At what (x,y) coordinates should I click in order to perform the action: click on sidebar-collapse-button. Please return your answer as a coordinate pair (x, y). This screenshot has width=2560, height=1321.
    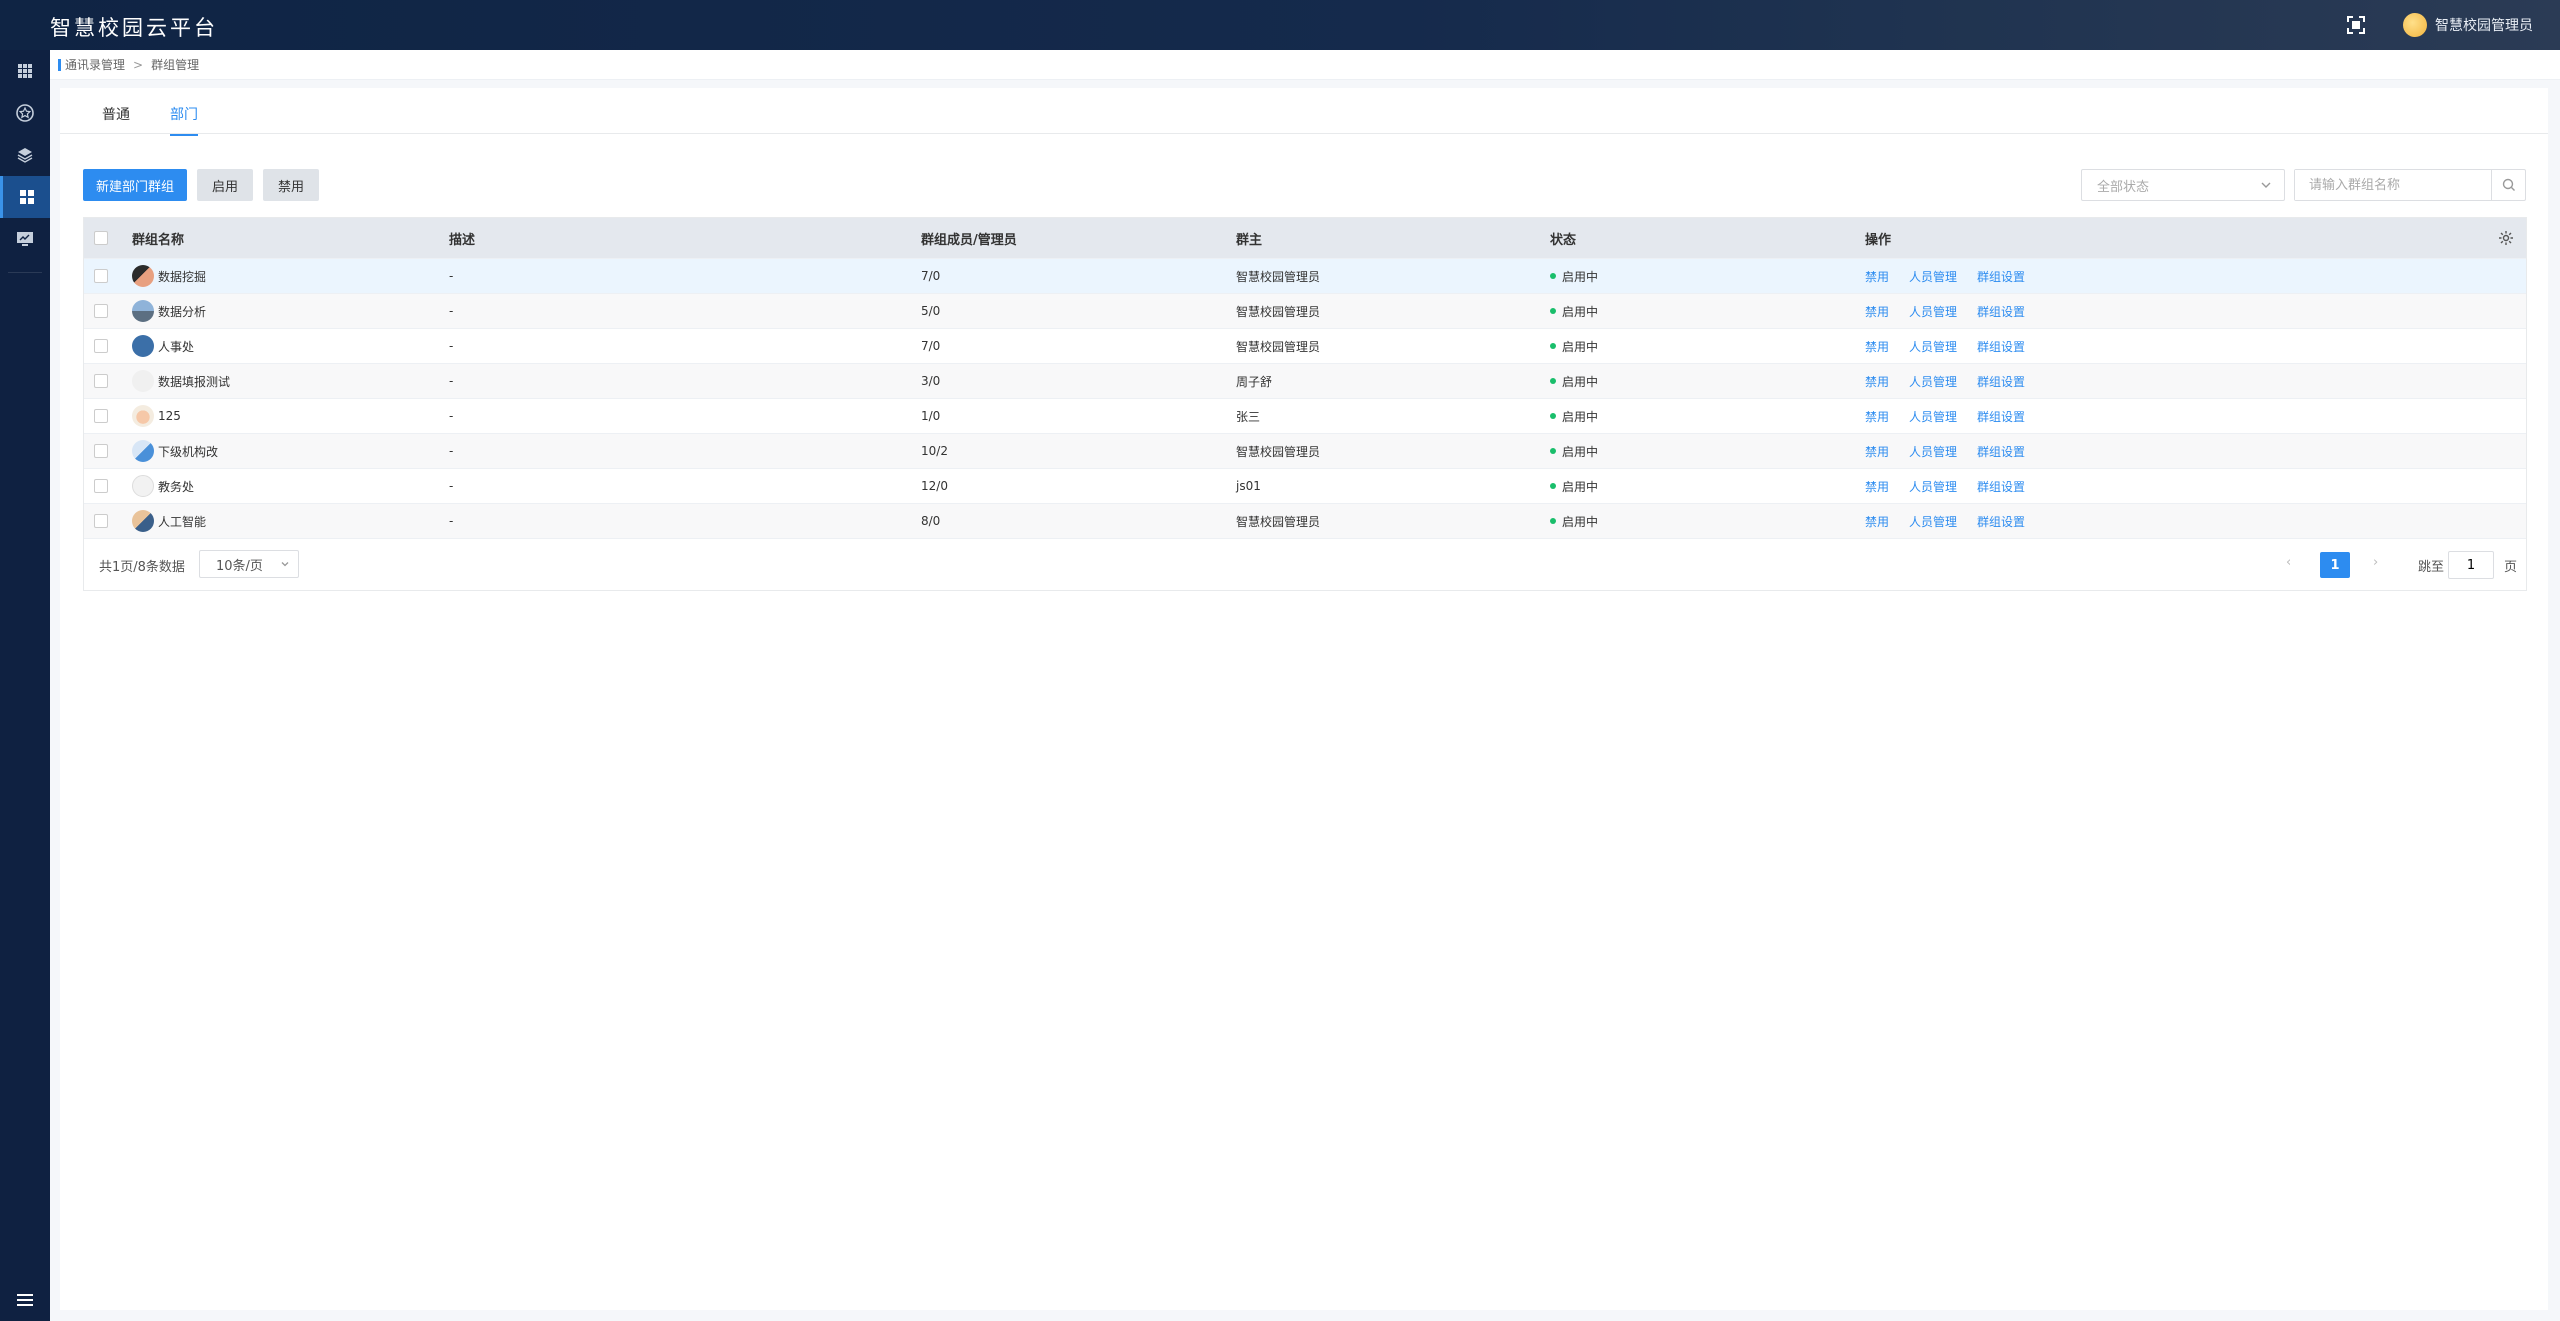
    Looking at the image, I should click on (25, 1300).